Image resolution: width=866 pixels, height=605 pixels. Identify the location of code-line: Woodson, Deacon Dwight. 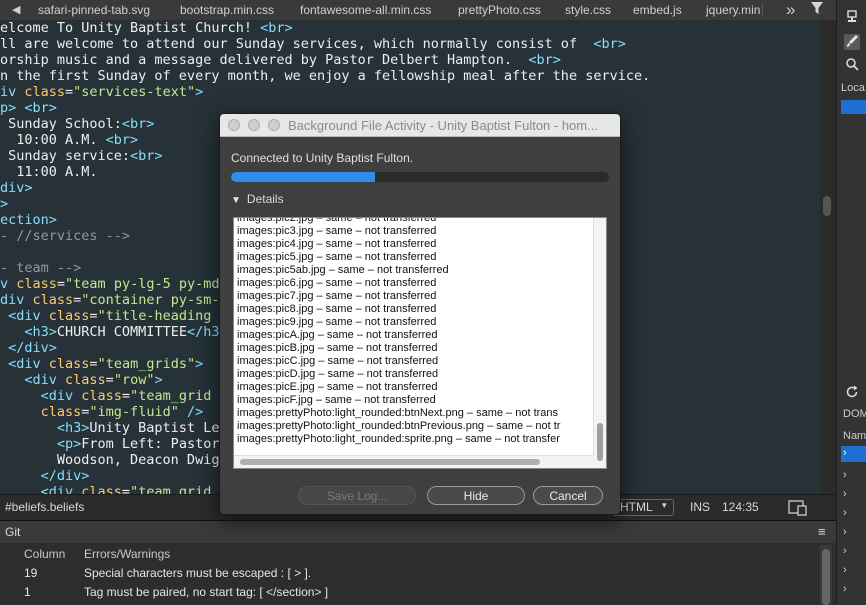
(118, 460).